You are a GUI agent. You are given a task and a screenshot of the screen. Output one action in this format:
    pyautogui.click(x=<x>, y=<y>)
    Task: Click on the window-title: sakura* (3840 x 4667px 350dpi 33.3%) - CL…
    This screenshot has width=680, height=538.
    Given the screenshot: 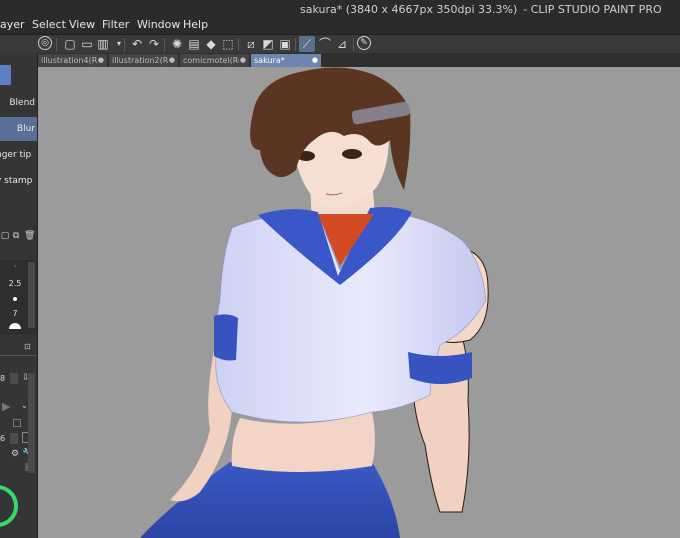 What is the action you would take?
    pyautogui.click(x=481, y=9)
    